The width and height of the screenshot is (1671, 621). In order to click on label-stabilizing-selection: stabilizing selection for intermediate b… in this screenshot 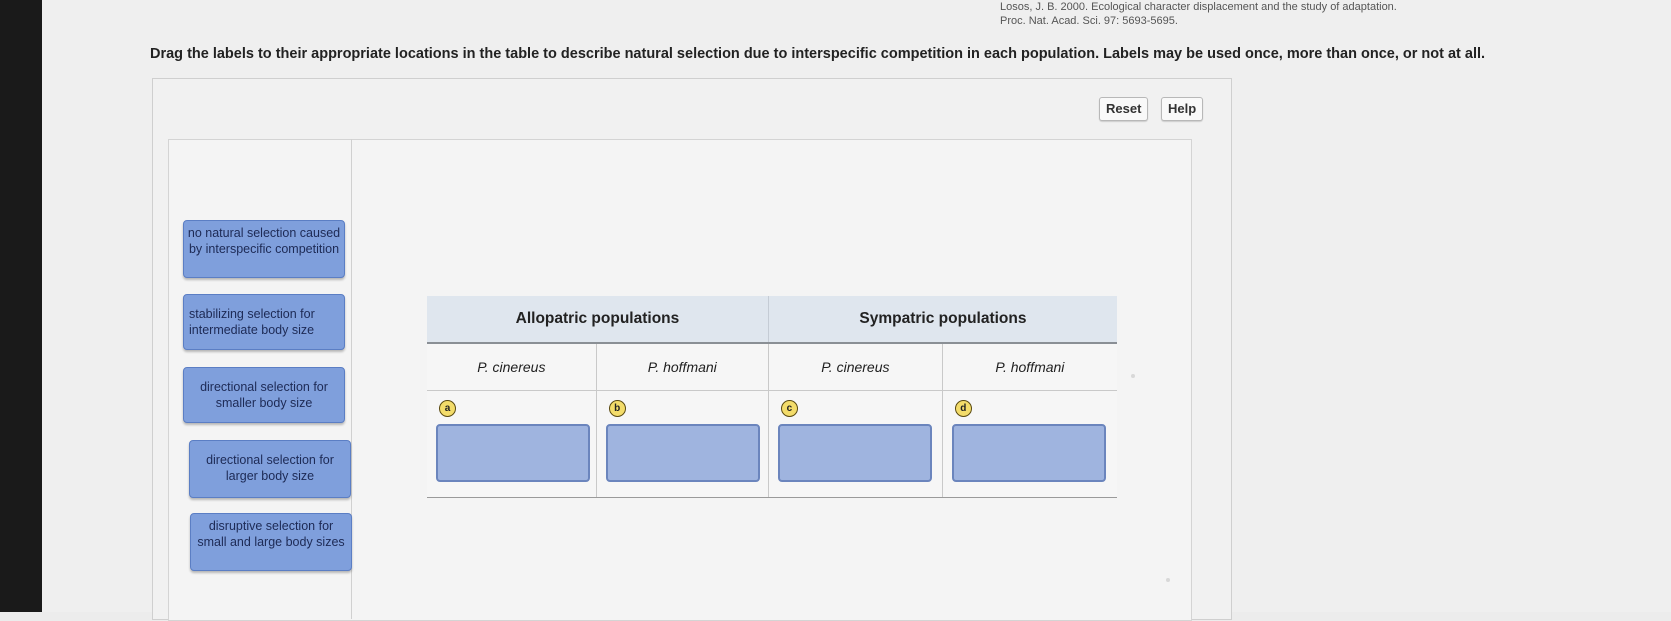, I will do `click(264, 322)`.